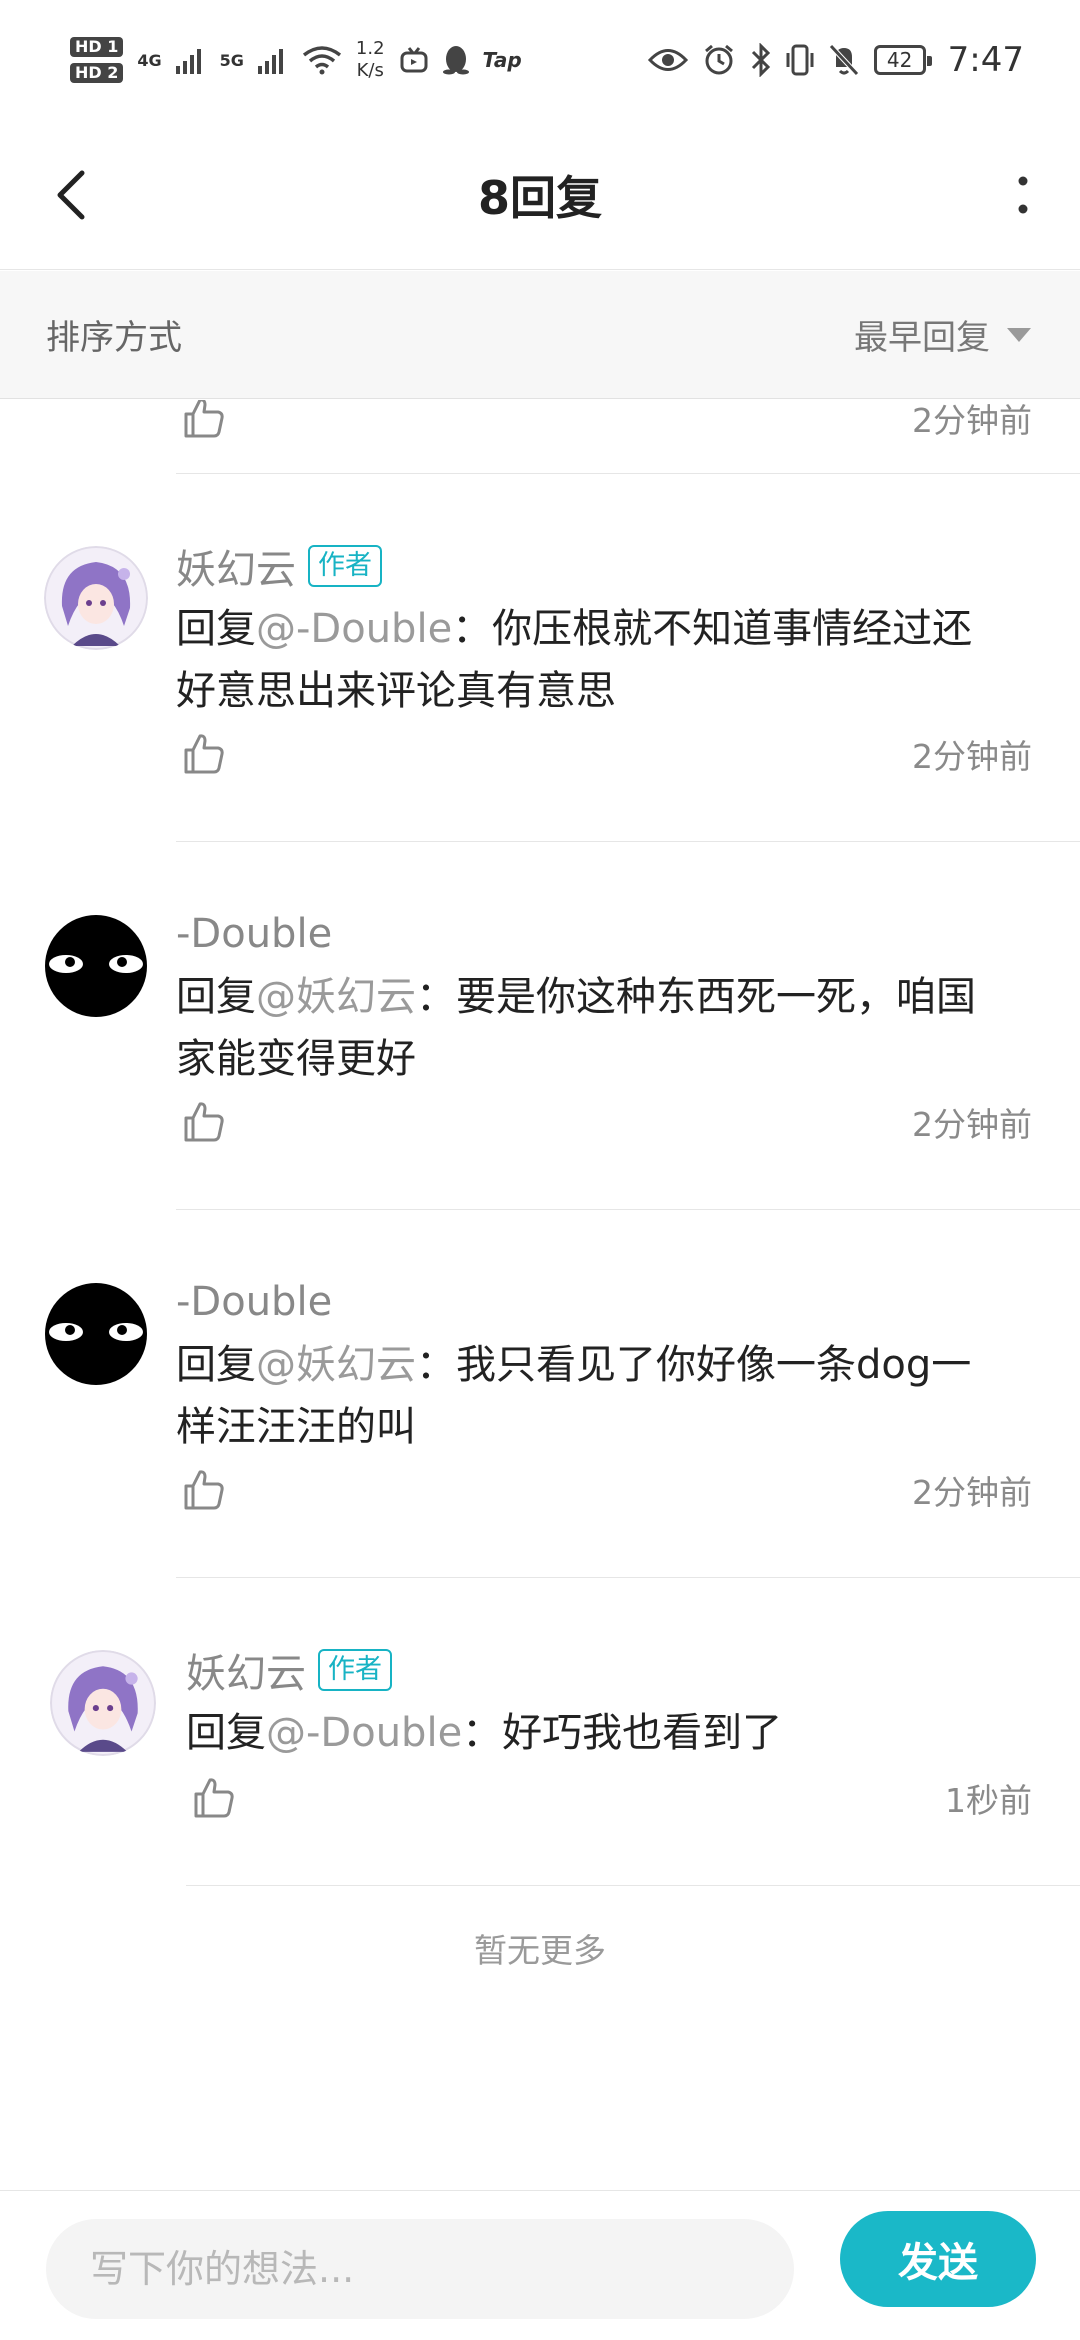 The width and height of the screenshot is (1080, 2340). What do you see at coordinates (420, 2269) in the screenshot?
I see `comment-input` at bounding box center [420, 2269].